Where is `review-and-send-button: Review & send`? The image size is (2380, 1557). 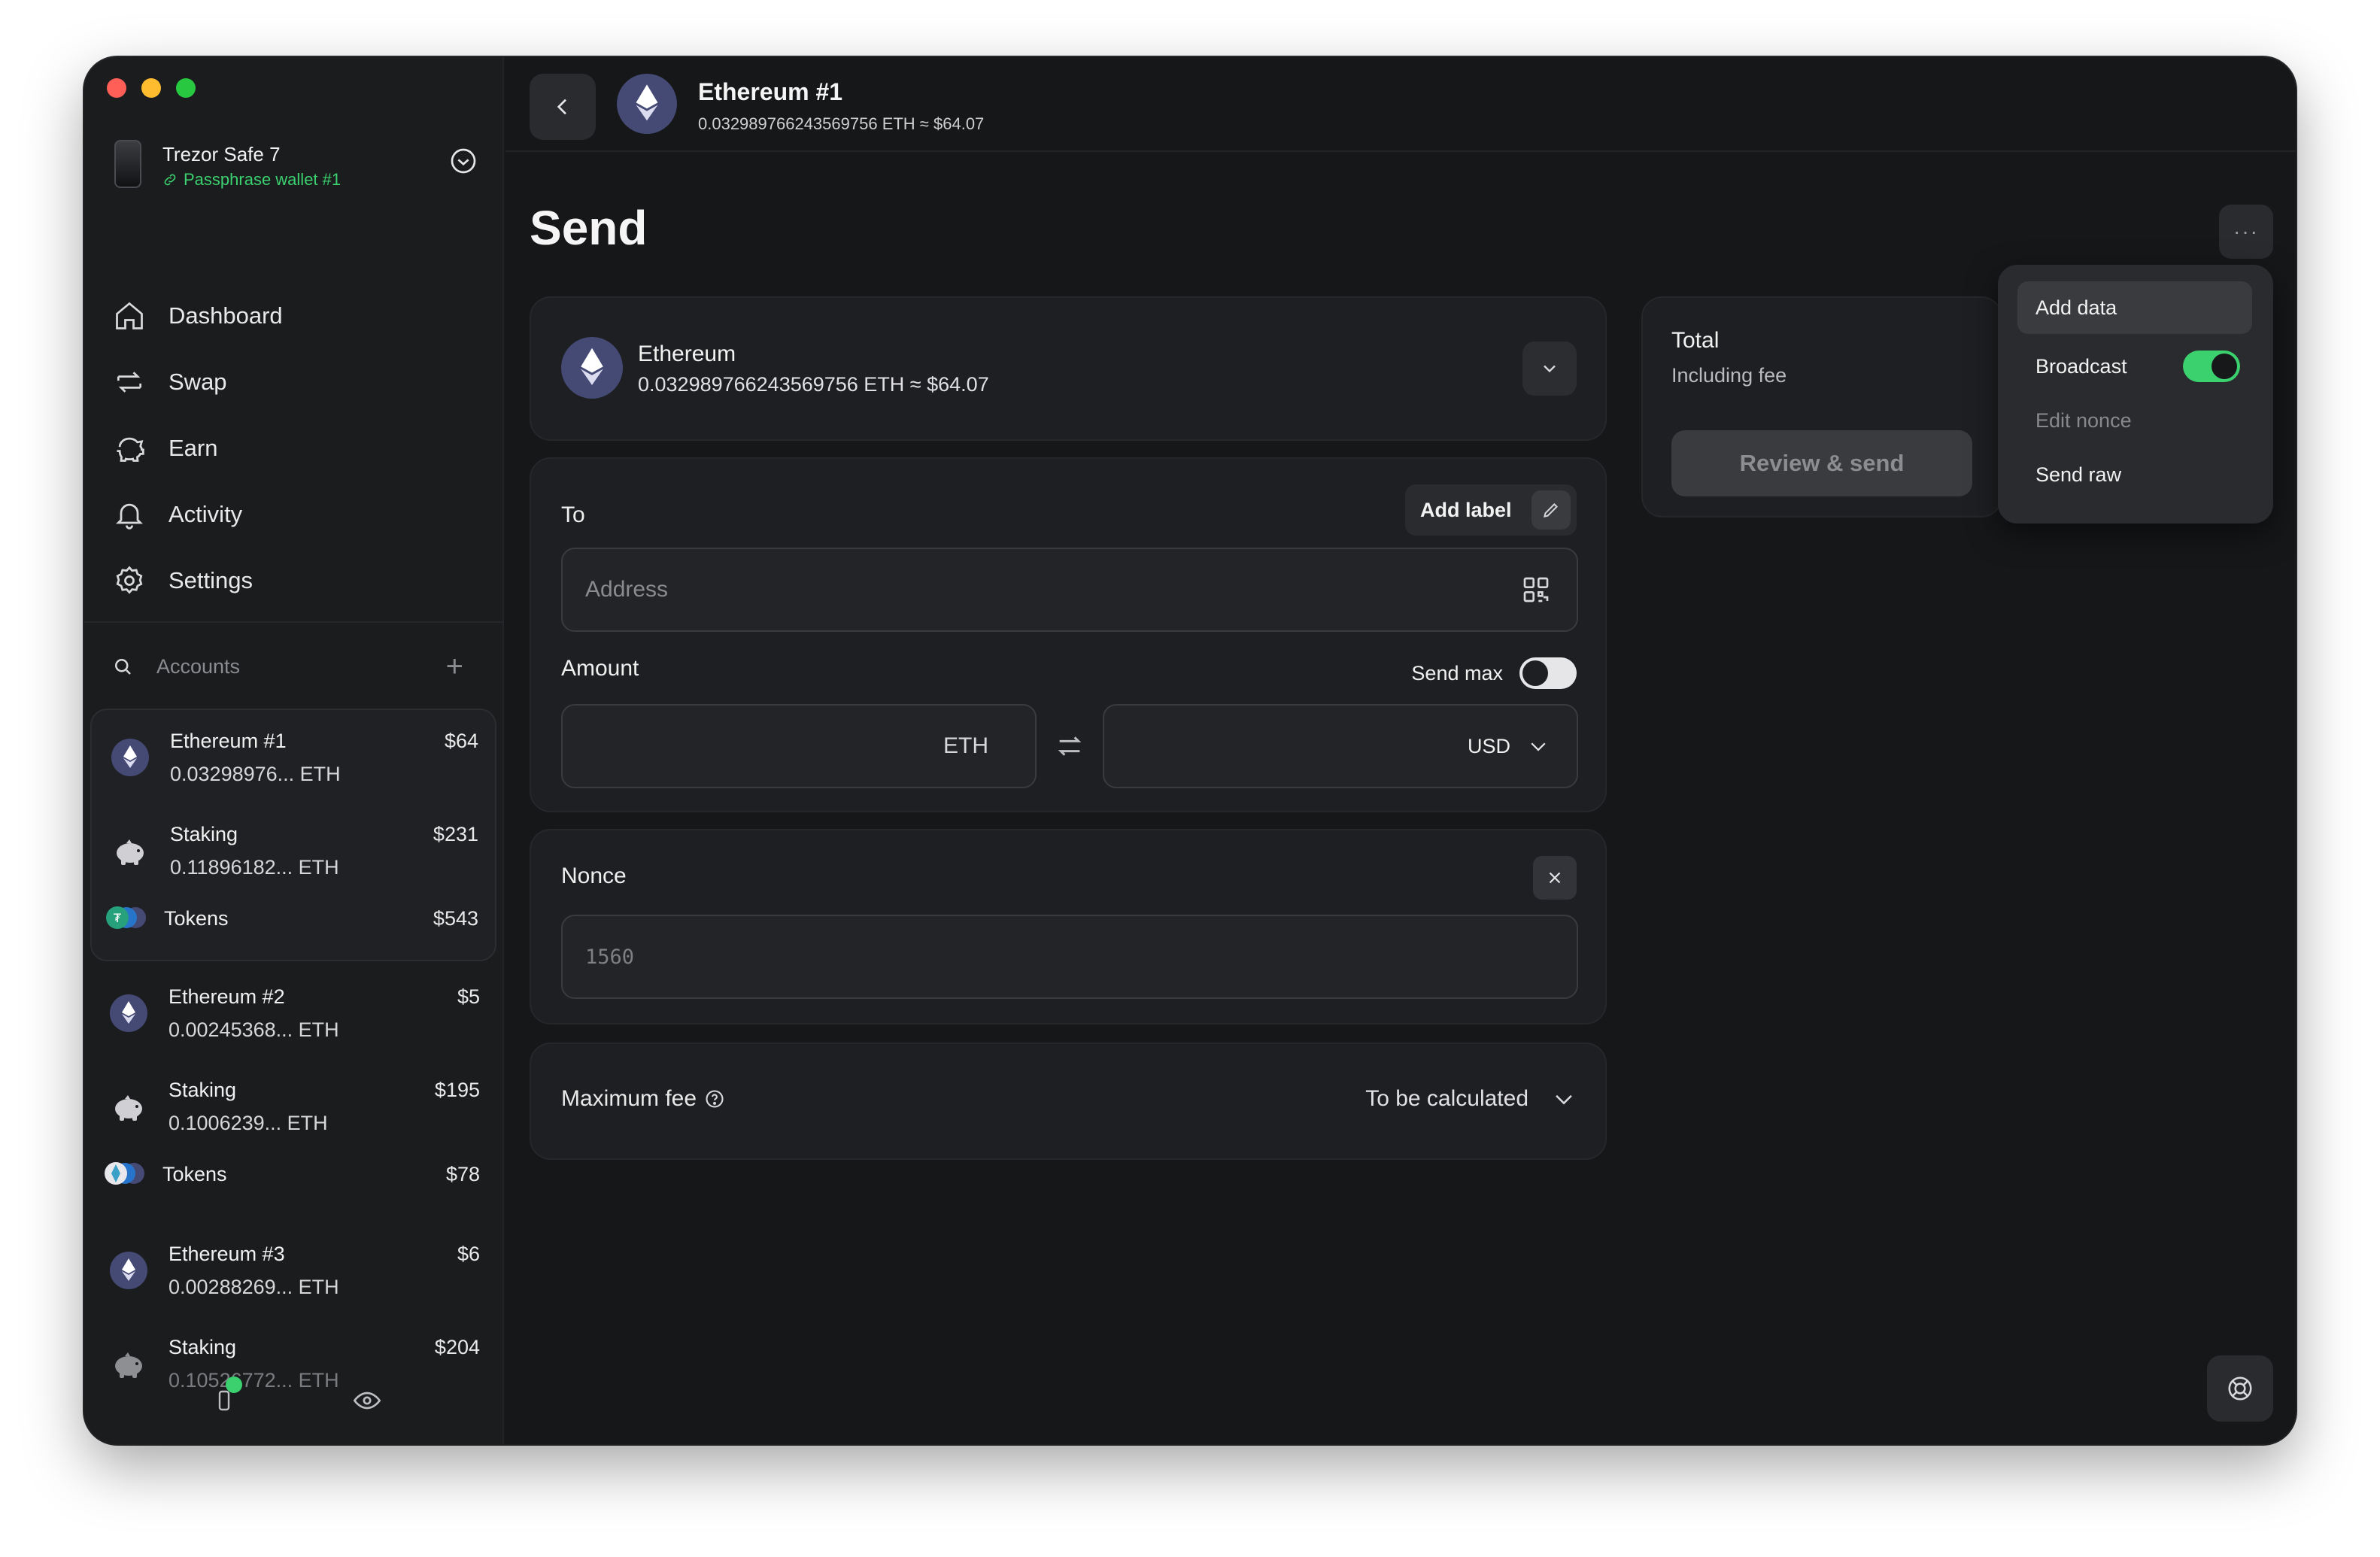
review-and-send-button: Review & send is located at coordinates (1821, 463).